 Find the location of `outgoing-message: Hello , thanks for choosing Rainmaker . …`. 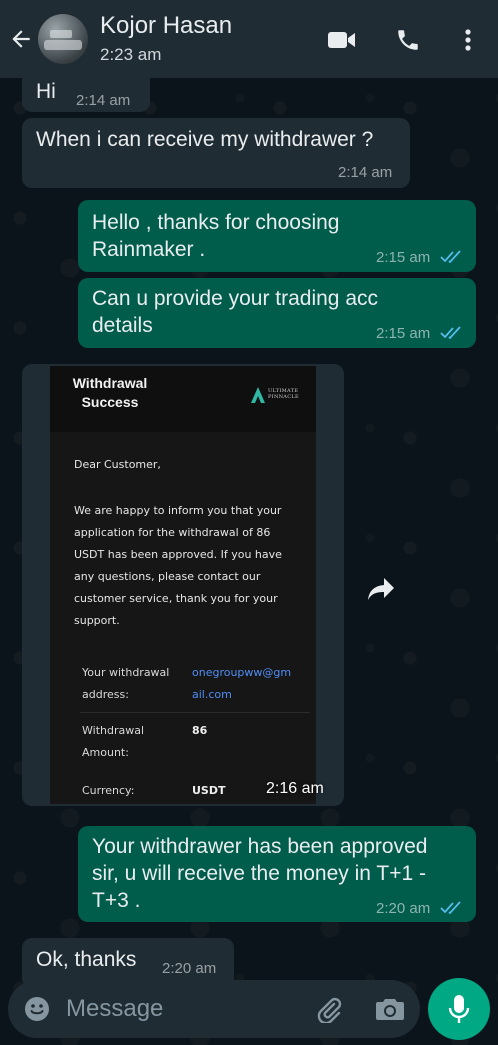

outgoing-message: Hello , thanks for choosing Rainmaker . … is located at coordinates (277, 236).